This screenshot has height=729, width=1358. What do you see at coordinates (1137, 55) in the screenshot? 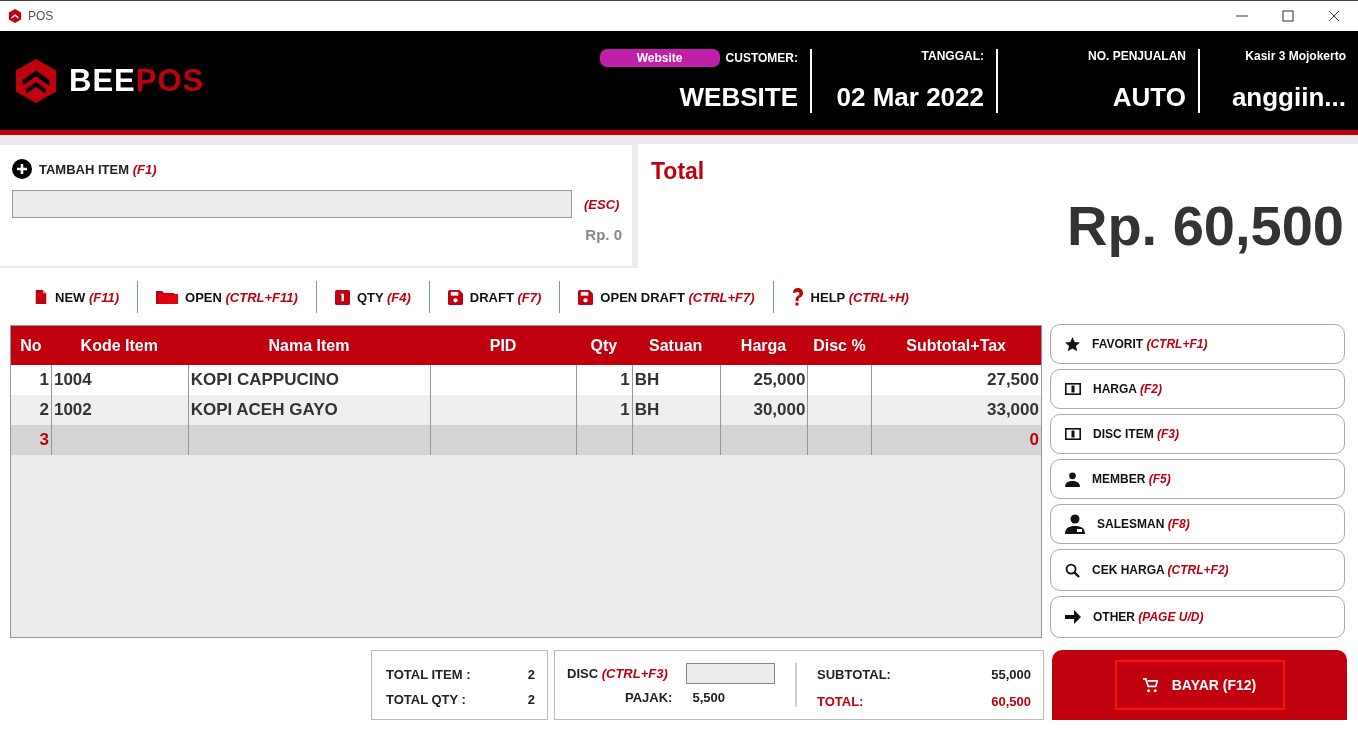
I see `field-label: NO. PENJUALAN` at bounding box center [1137, 55].